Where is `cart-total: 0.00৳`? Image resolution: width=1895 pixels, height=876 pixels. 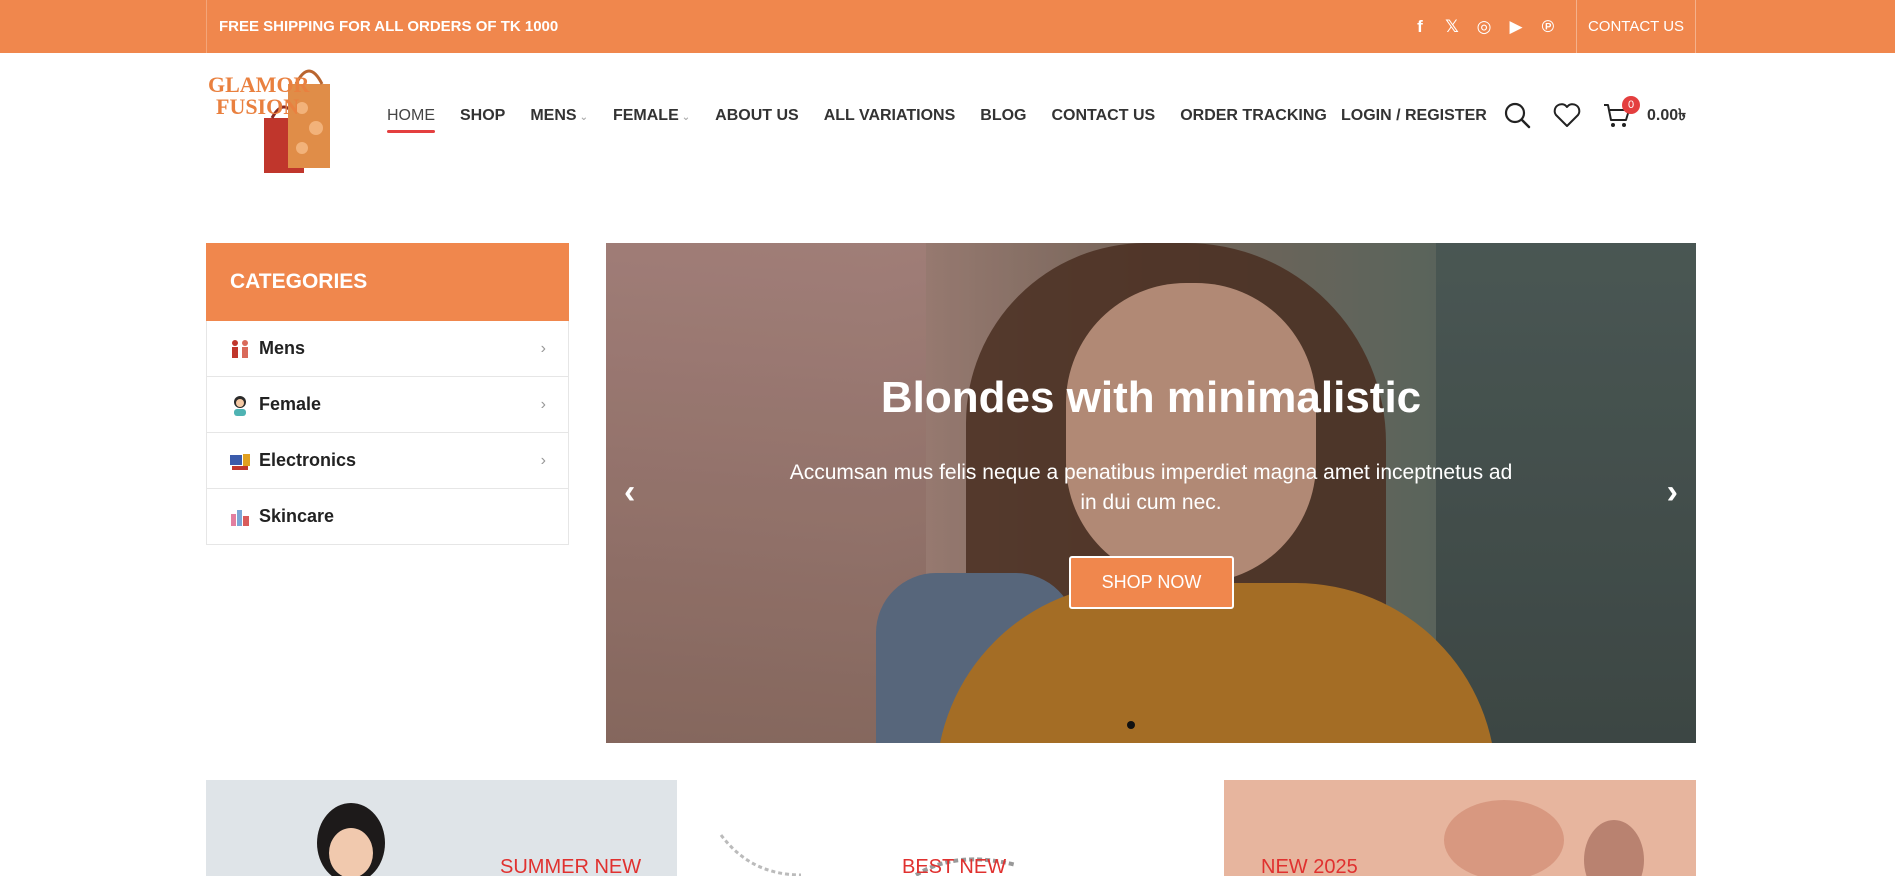
cart-total: 0.00৳ is located at coordinates (1666, 116).